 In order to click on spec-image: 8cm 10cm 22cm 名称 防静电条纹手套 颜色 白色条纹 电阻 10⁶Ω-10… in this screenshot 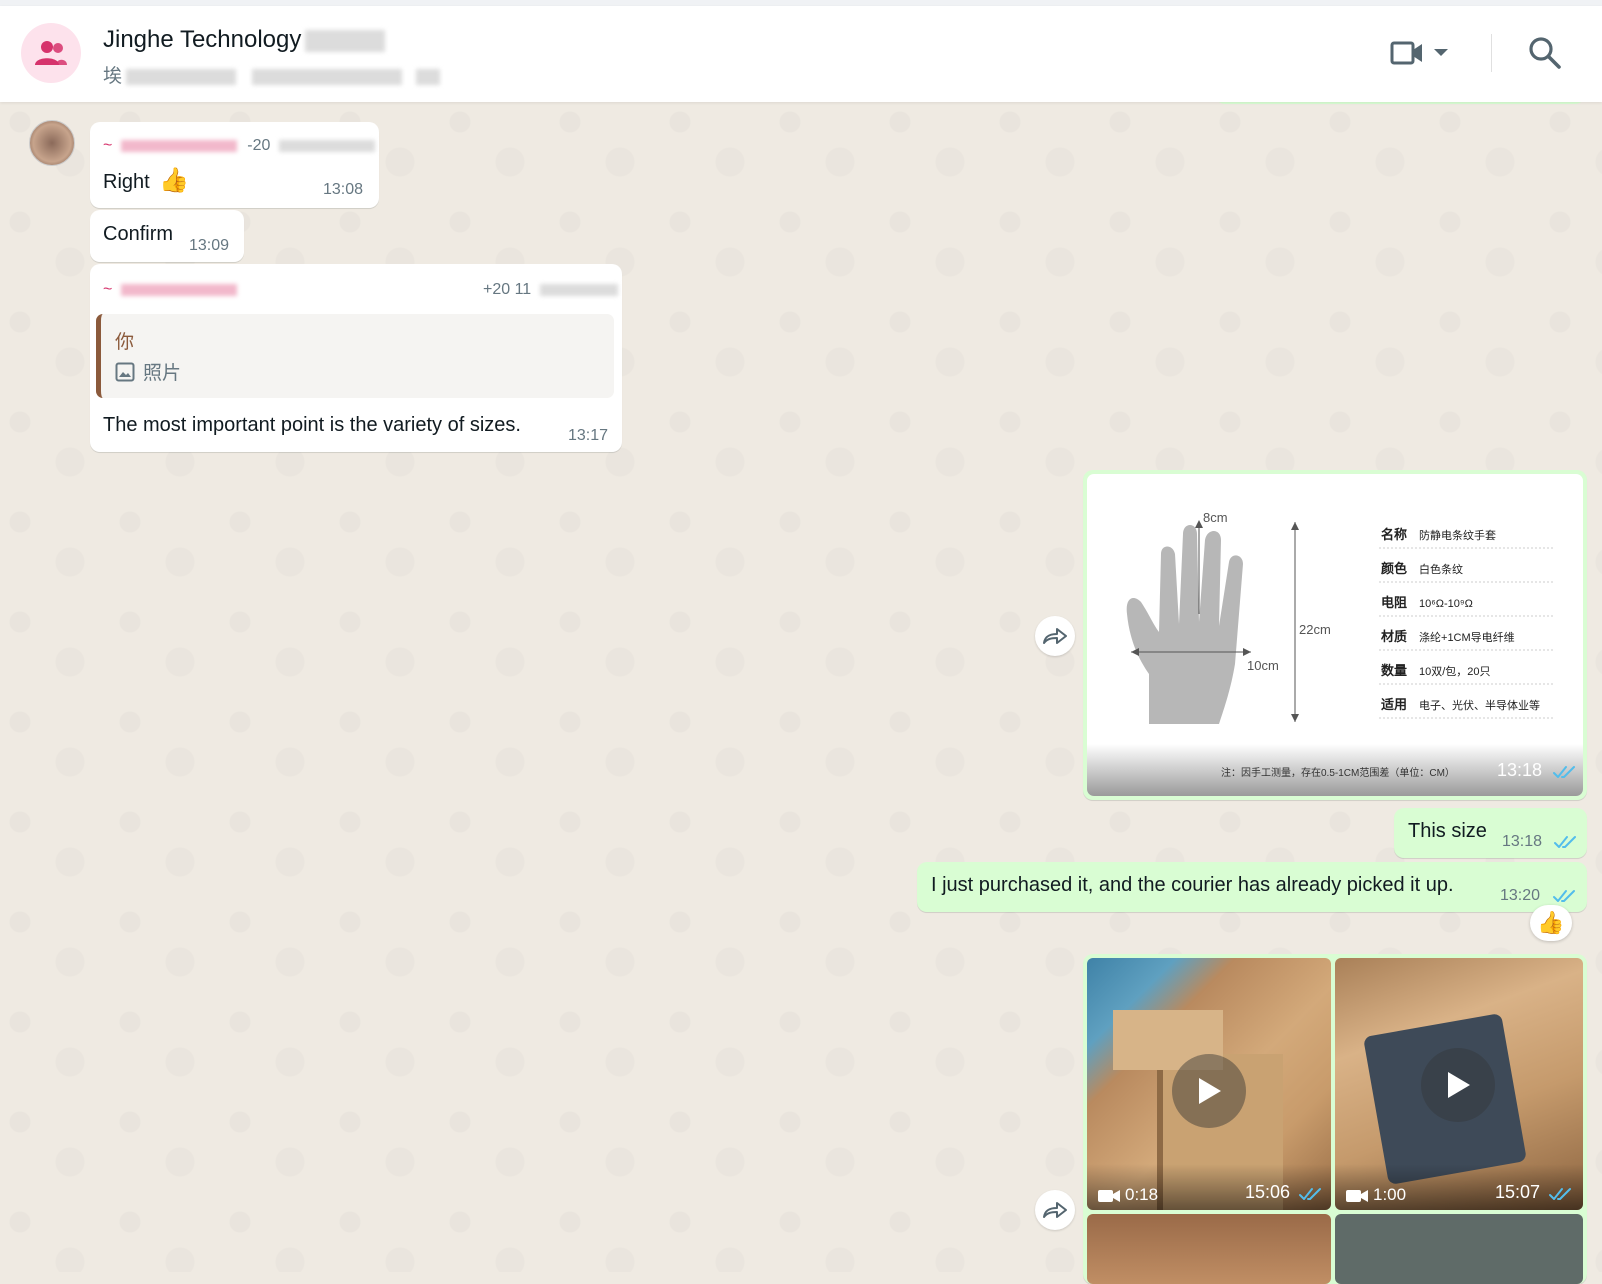, I will do `click(1335, 635)`.